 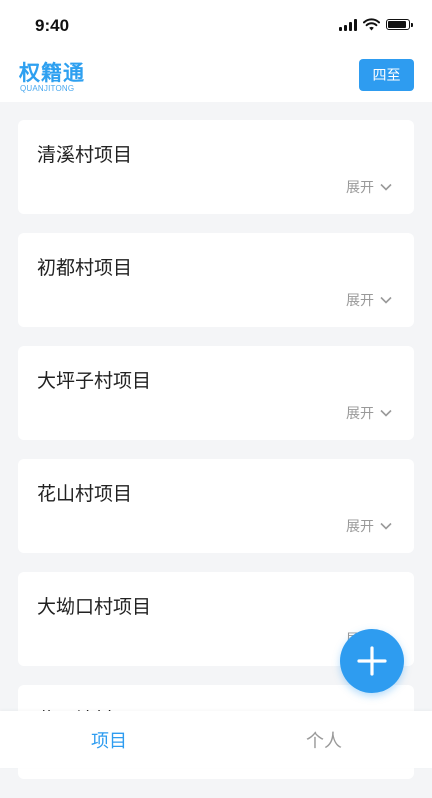 What do you see at coordinates (216, 739) in the screenshot?
I see `tab-bar: 项目 个人` at bounding box center [216, 739].